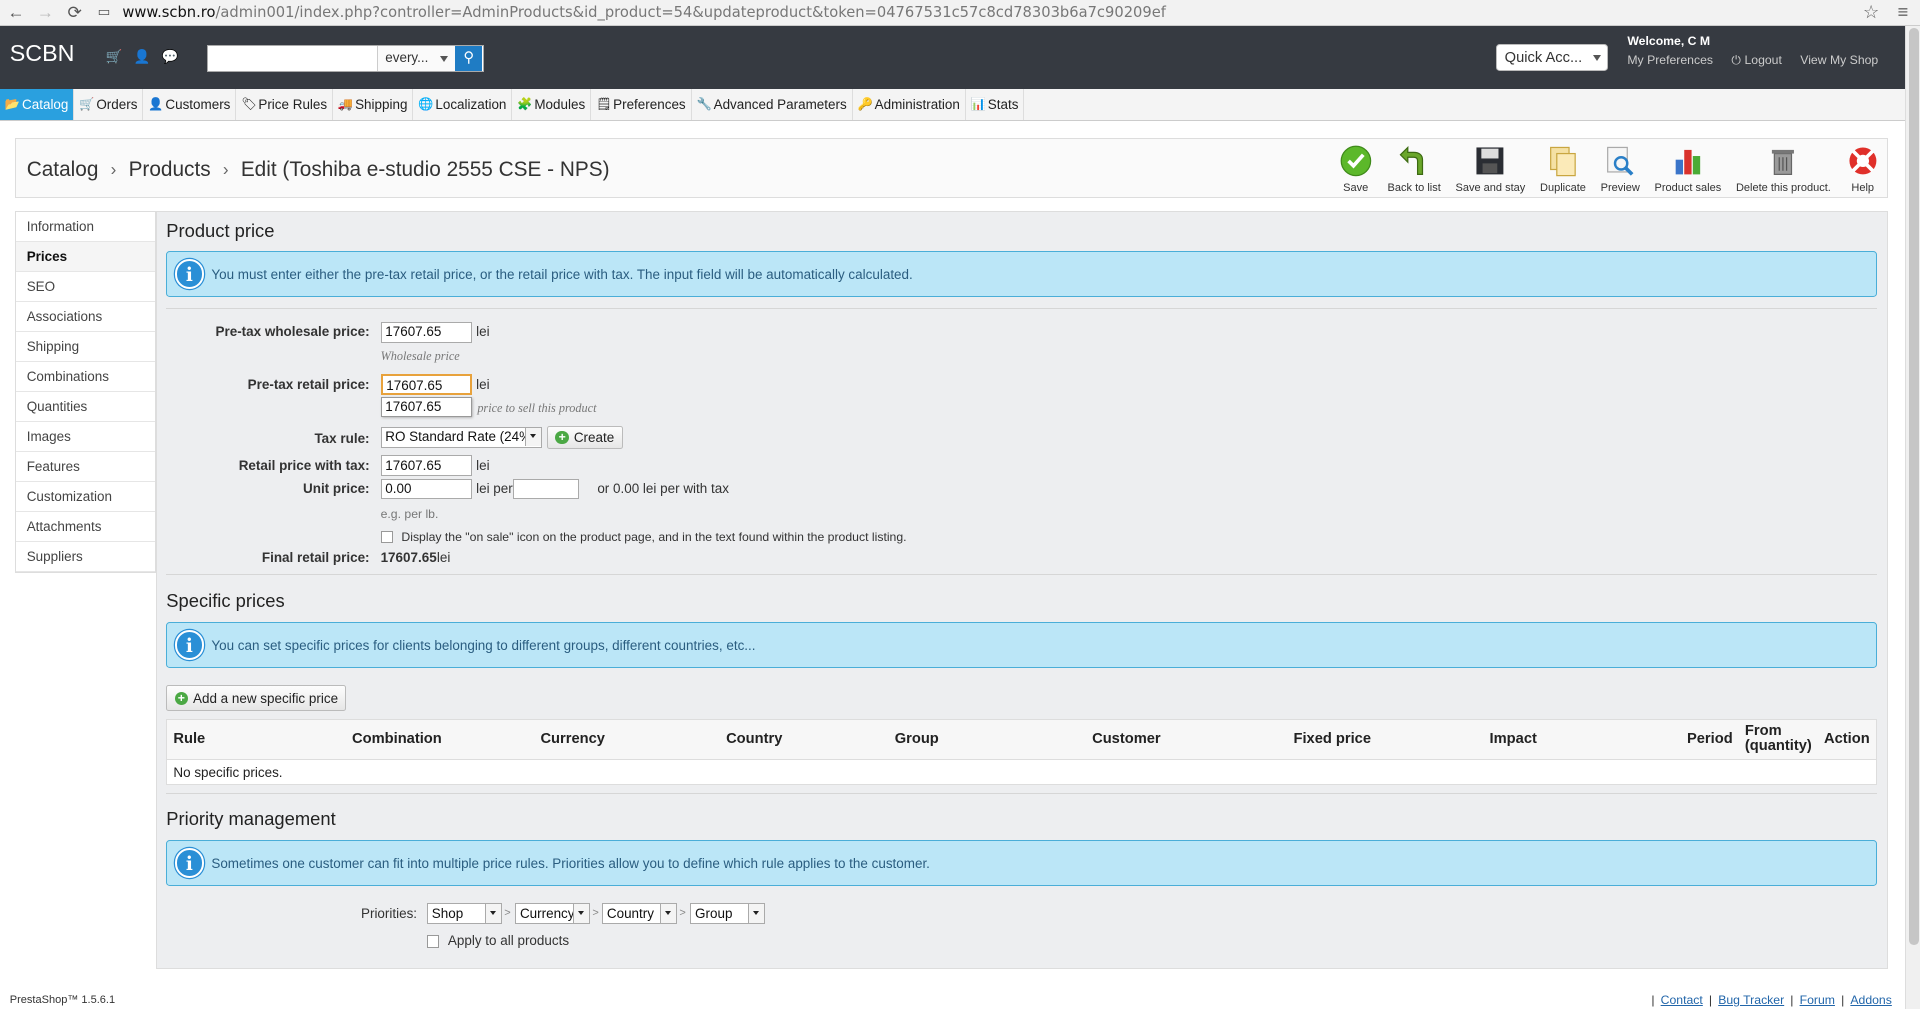 The width and height of the screenshot is (1920, 1009). I want to click on sidebar-item-suppliers: Suppliers, so click(85, 557).